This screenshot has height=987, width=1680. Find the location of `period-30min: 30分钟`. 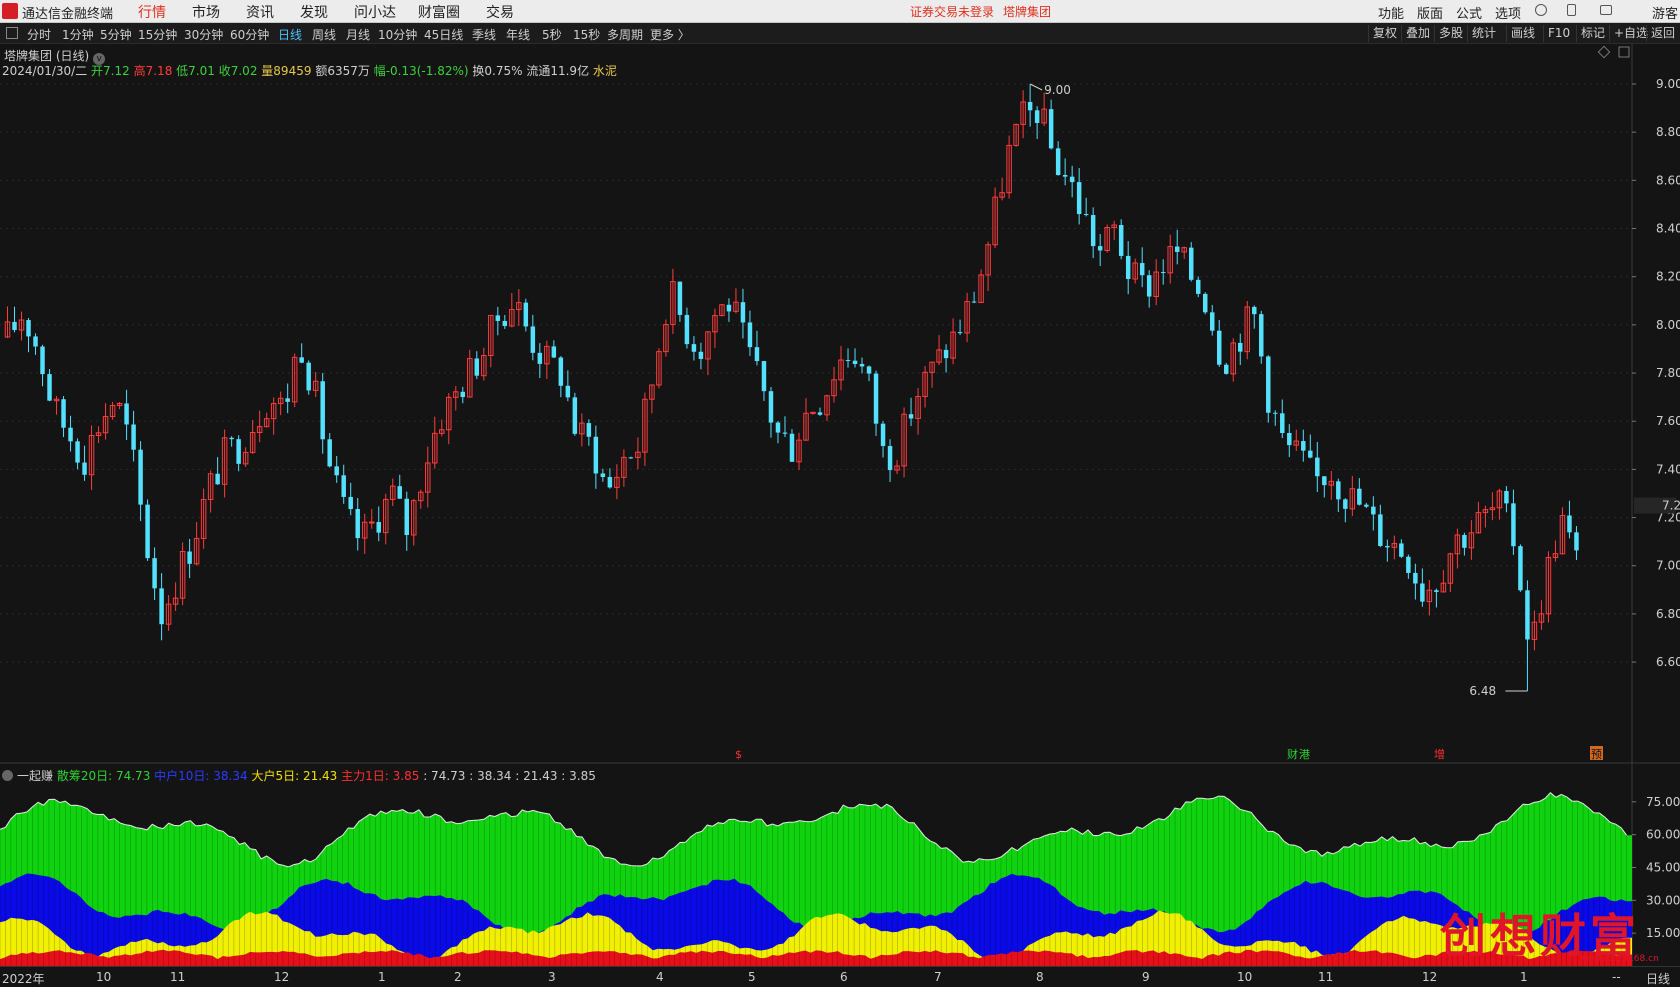

period-30min: 30分钟 is located at coordinates (203, 34).